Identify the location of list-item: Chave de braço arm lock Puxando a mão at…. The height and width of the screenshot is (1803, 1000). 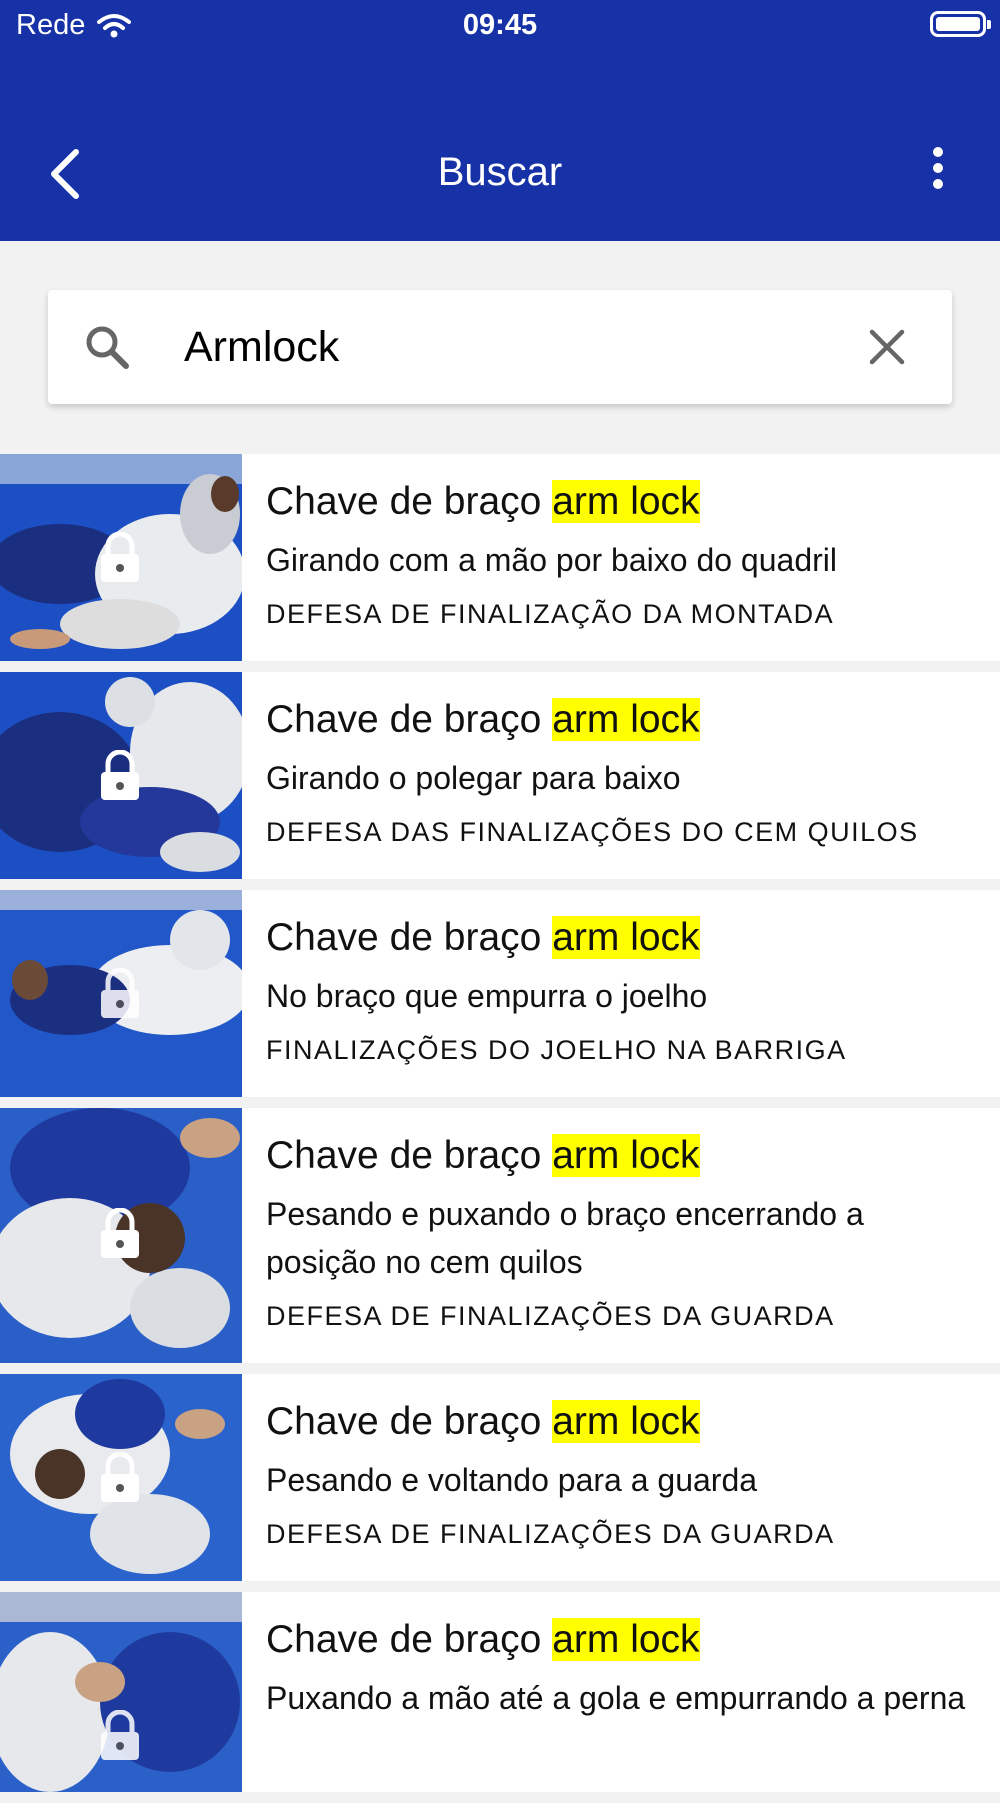
(500, 1692).